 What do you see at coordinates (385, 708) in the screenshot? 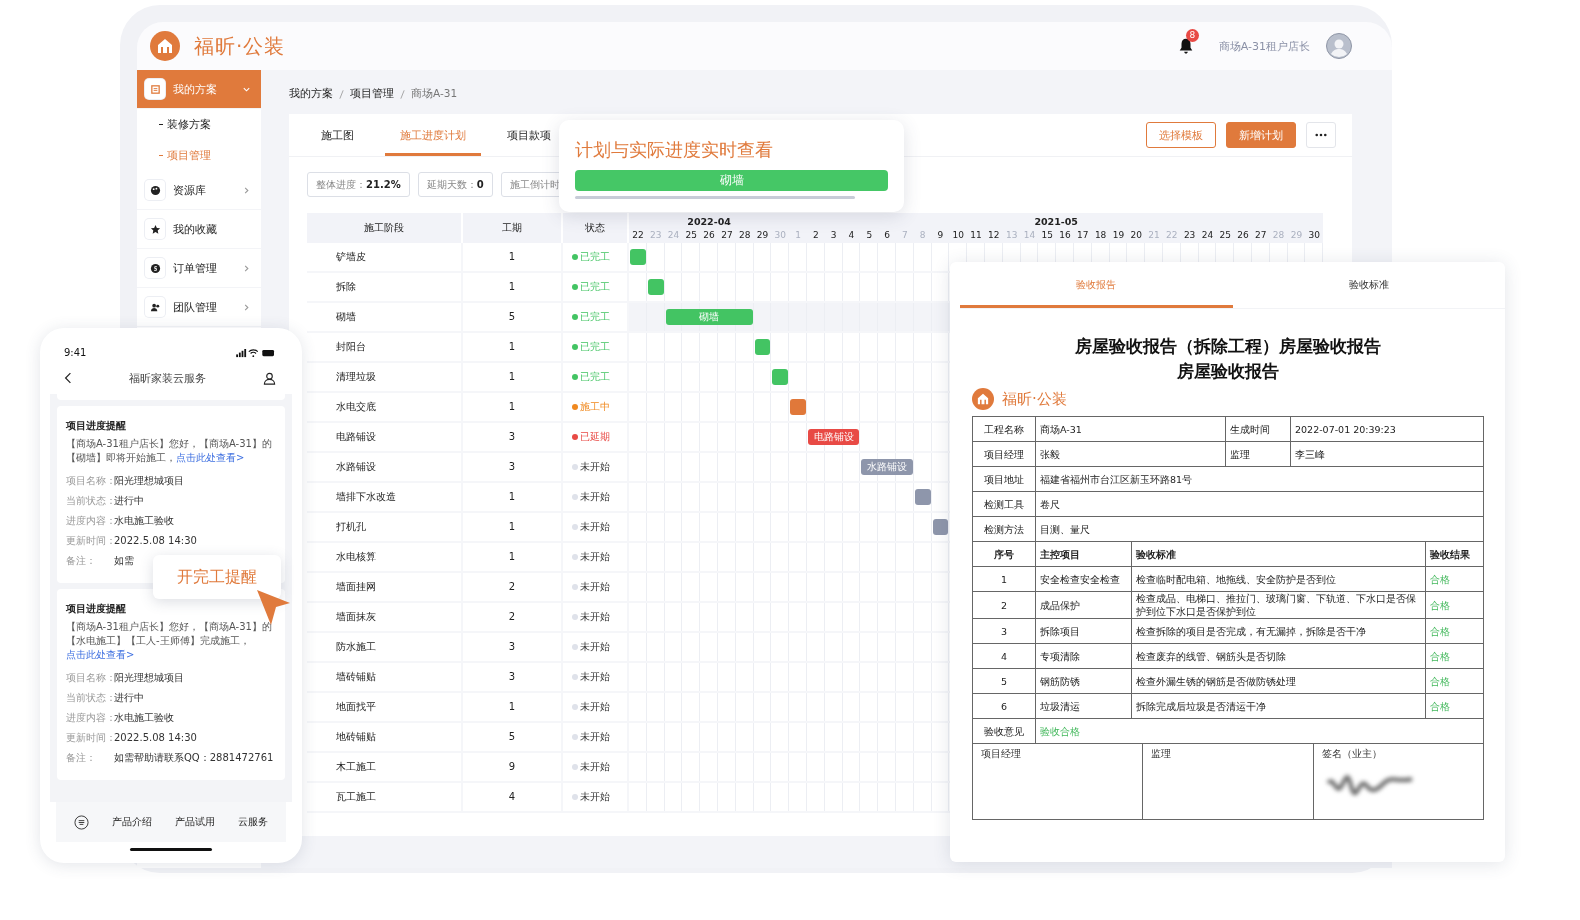
I see `stage-cell: 地面找平` at bounding box center [385, 708].